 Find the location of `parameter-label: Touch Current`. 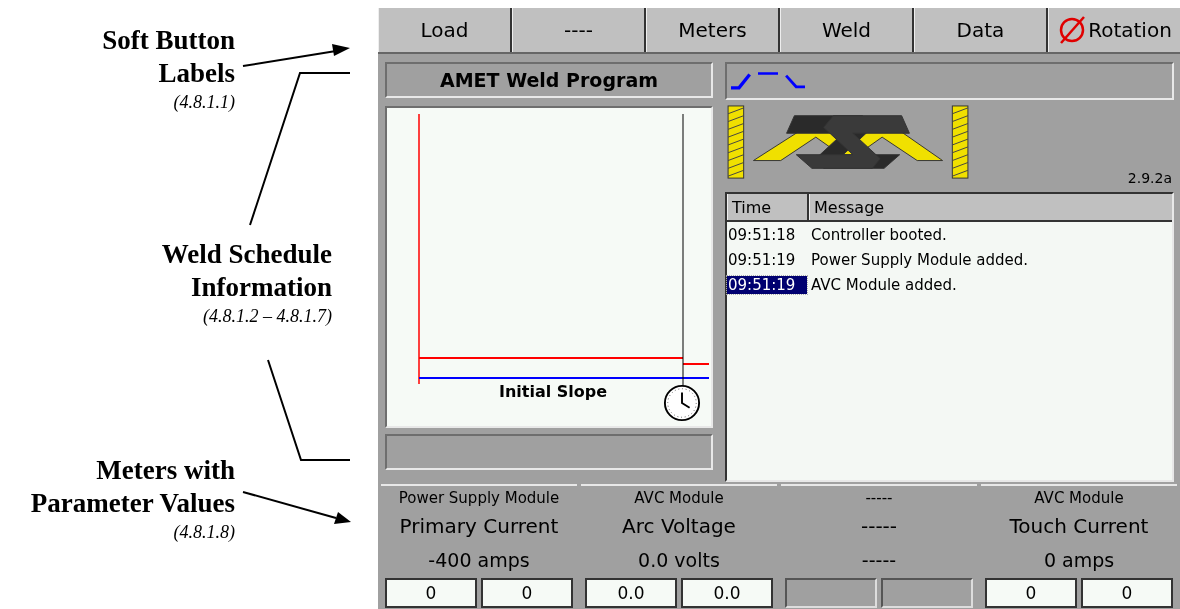

parameter-label: Touch Current is located at coordinates (1079, 526).